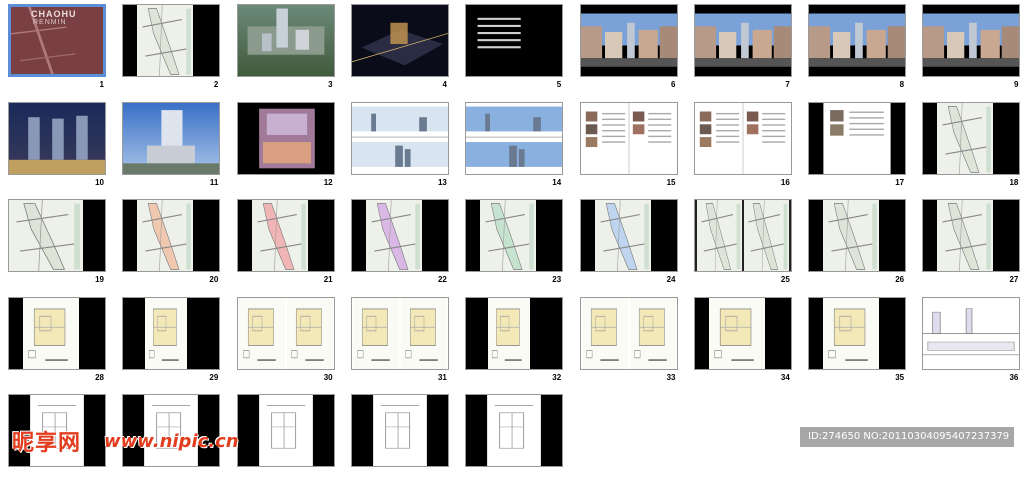  I want to click on slide-thumbnail: 29, so click(171, 341).